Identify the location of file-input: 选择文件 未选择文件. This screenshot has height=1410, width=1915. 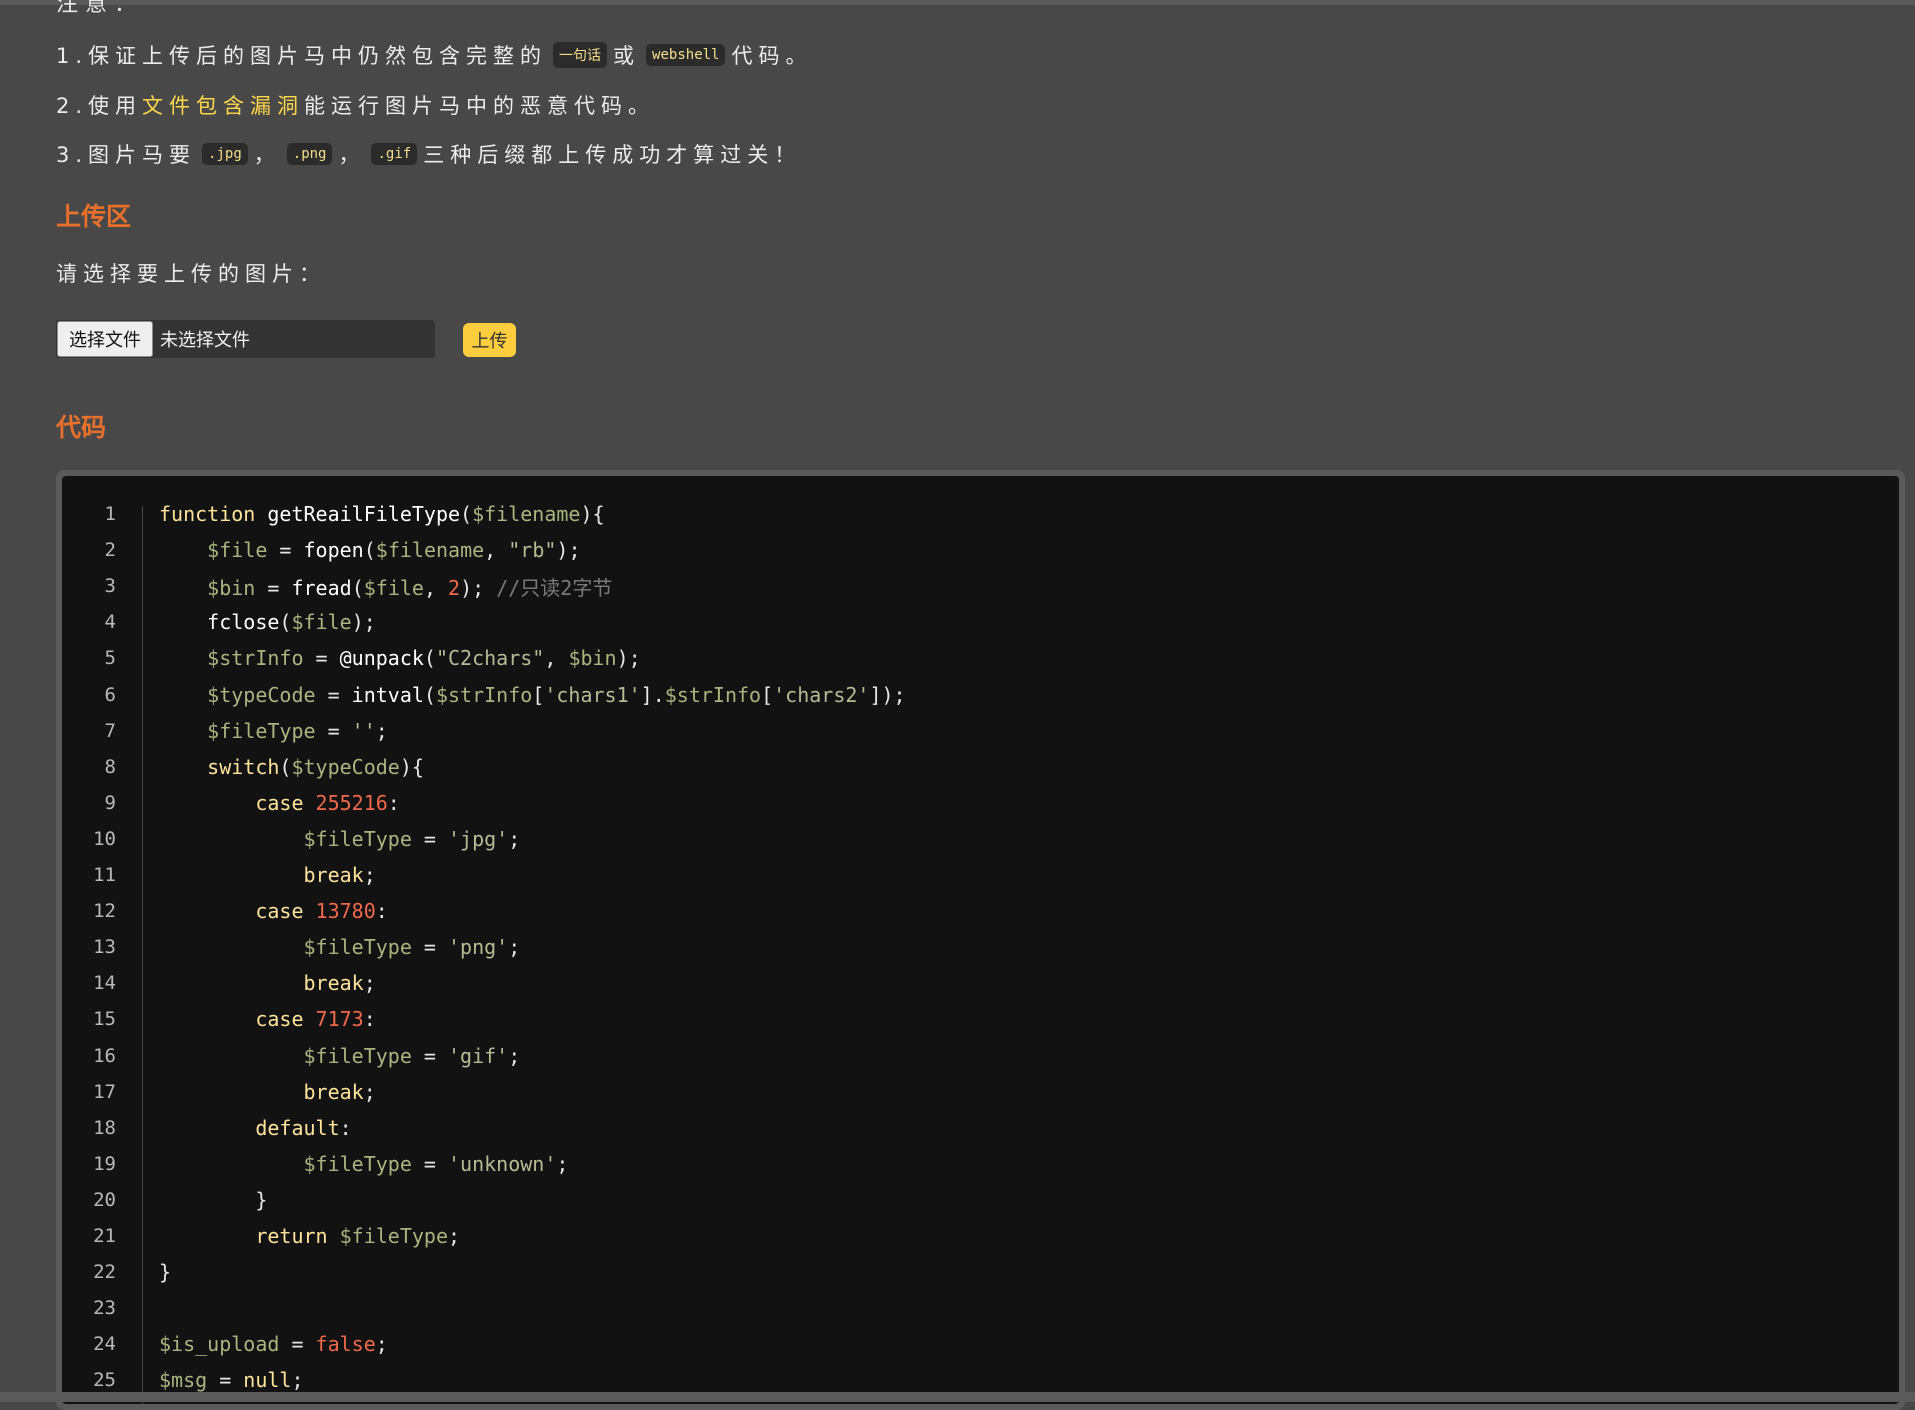
(245, 339).